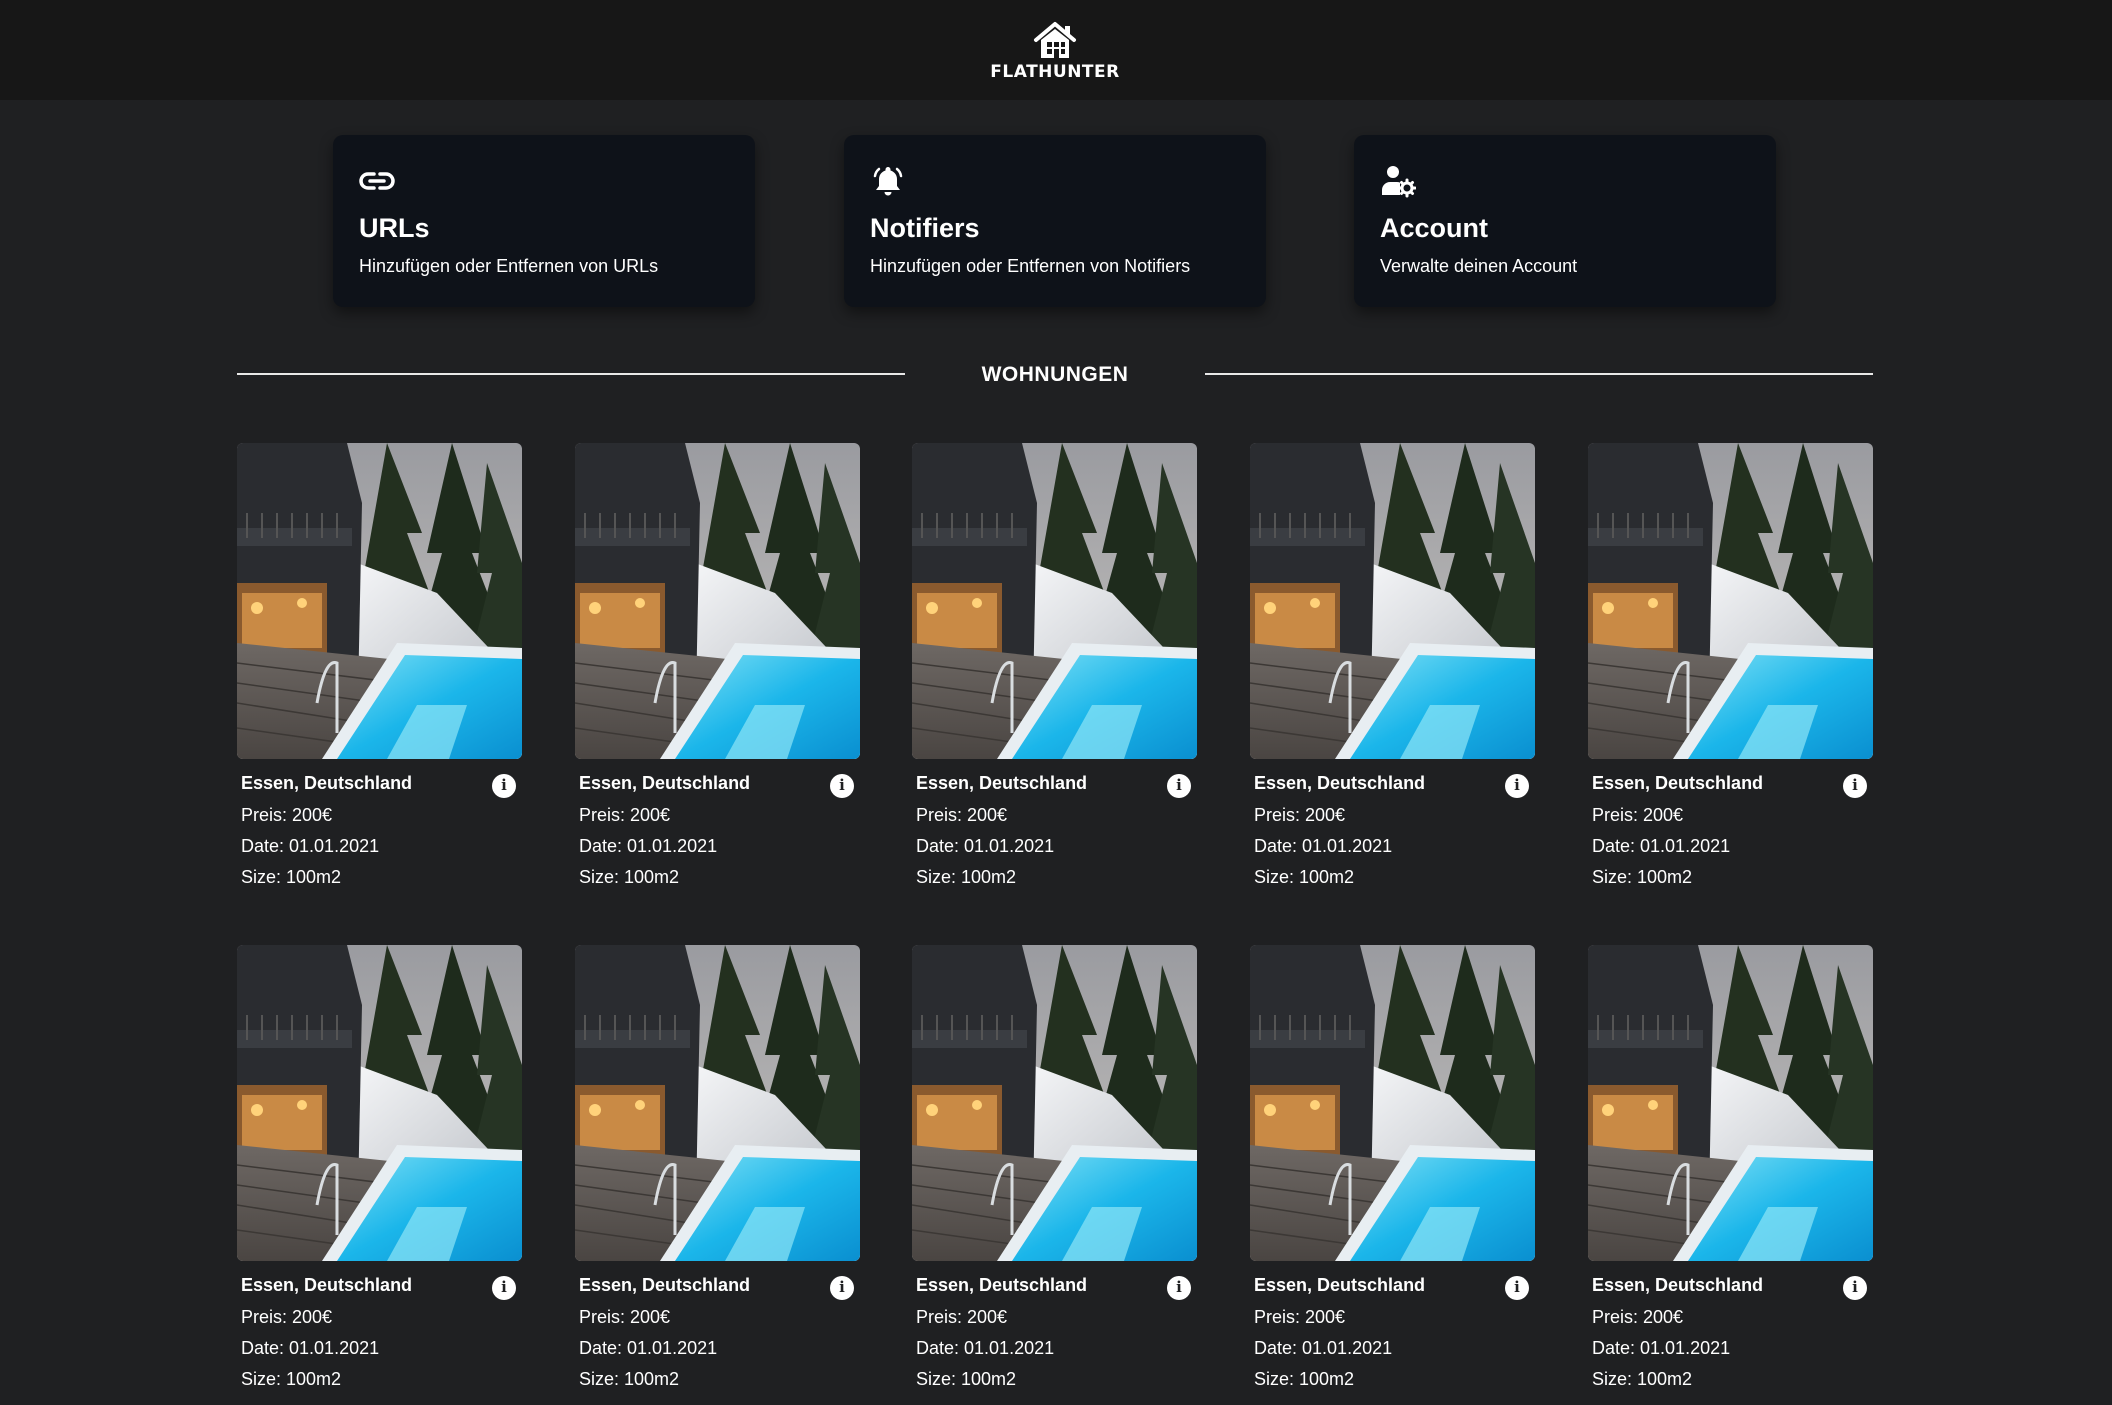 This screenshot has height=1405, width=2112. What do you see at coordinates (1055, 40) in the screenshot?
I see `house-logo-icon` at bounding box center [1055, 40].